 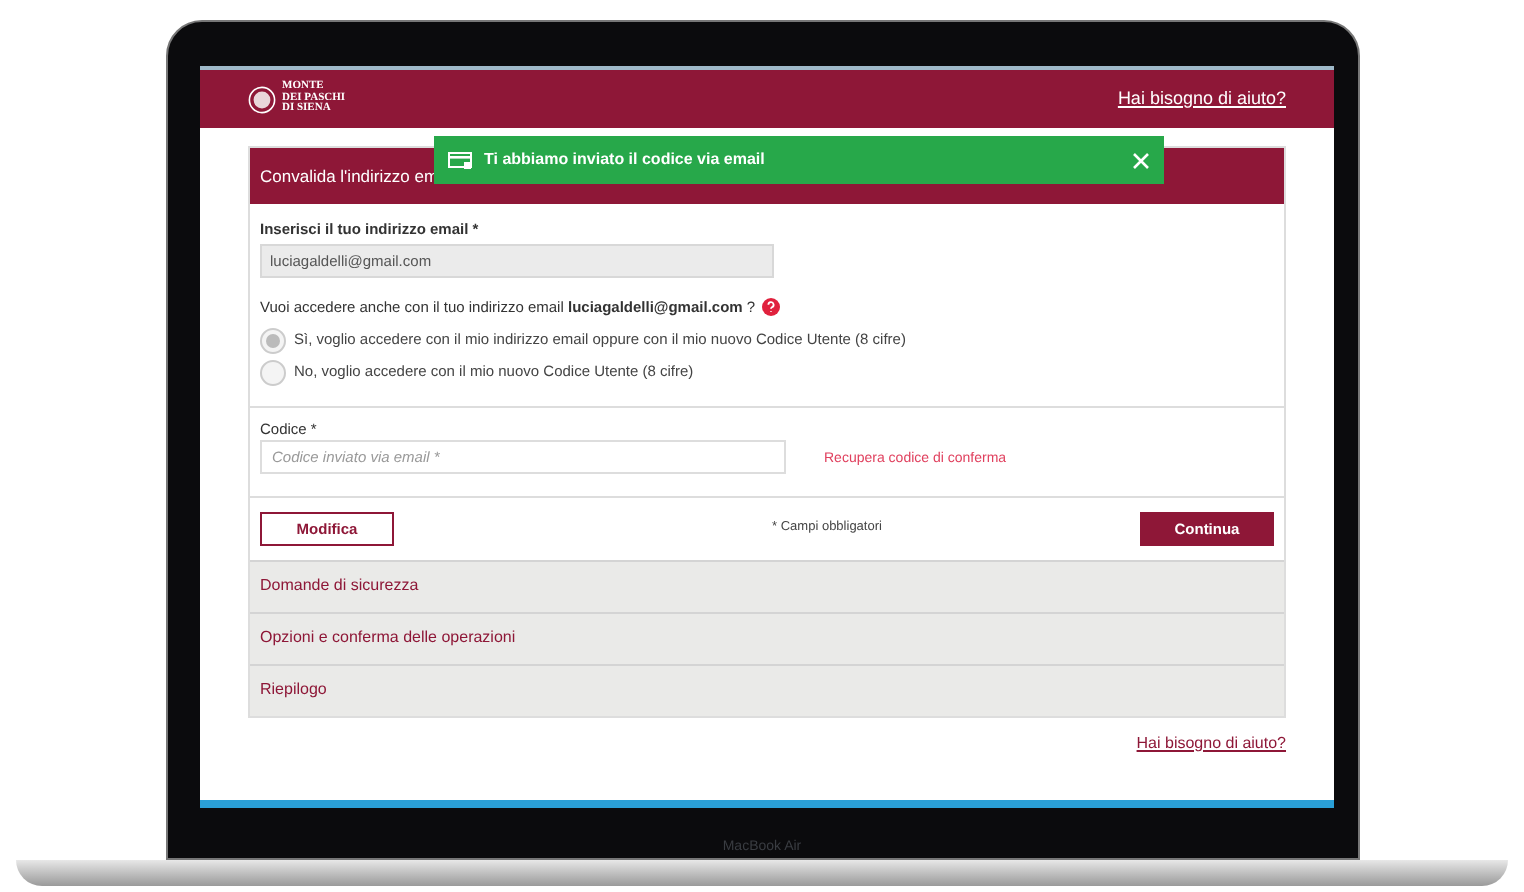 What do you see at coordinates (770, 307) in the screenshot?
I see `help-icon` at bounding box center [770, 307].